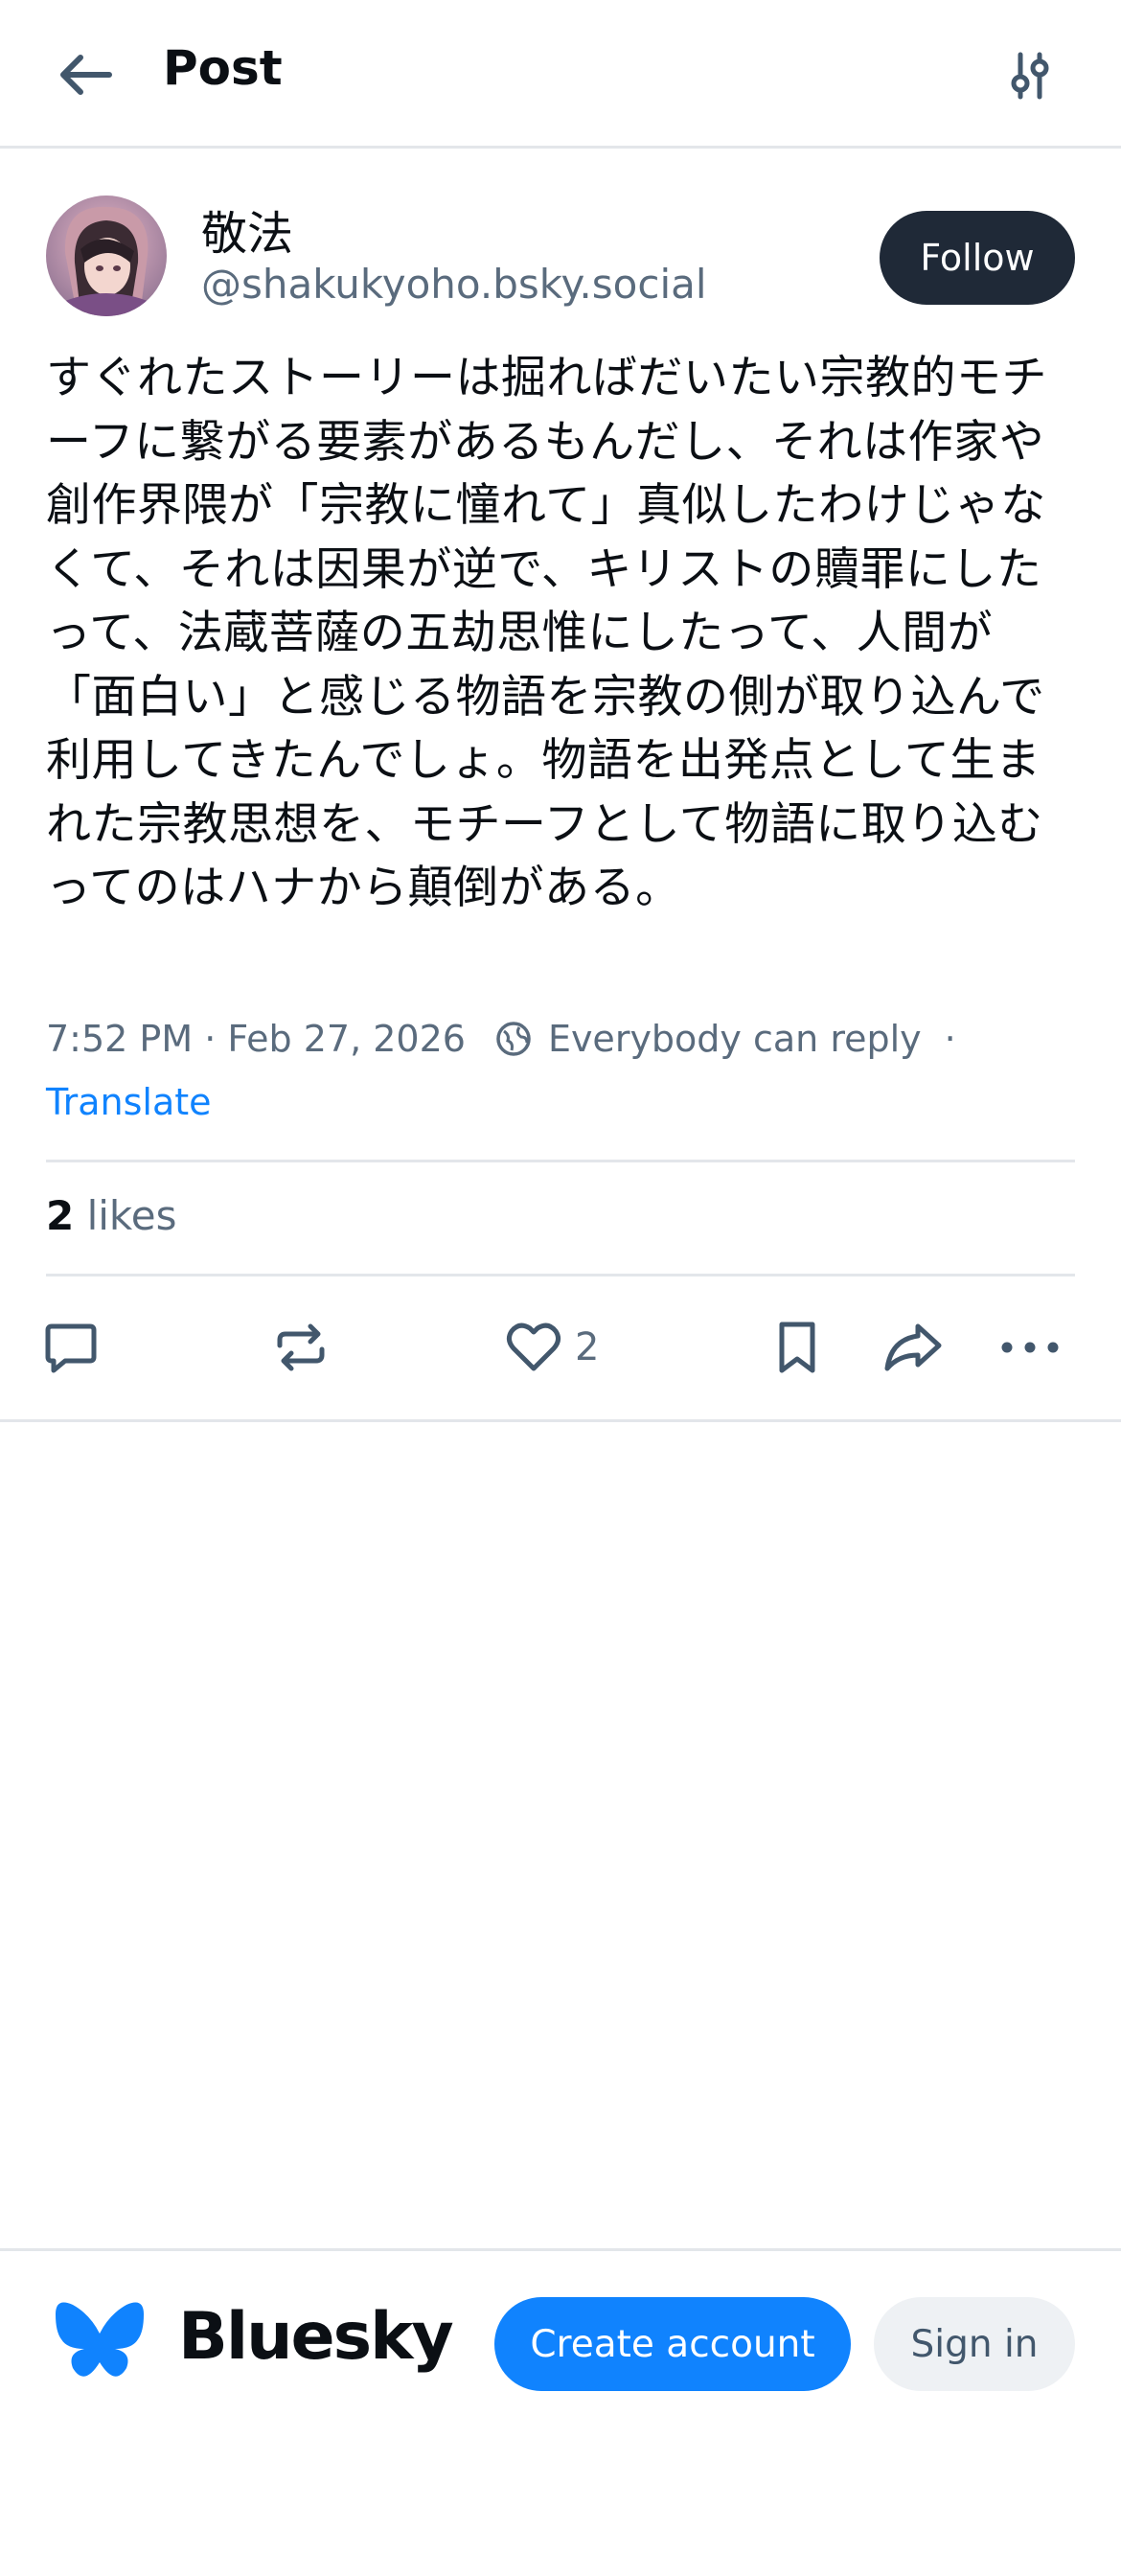 The height and width of the screenshot is (2576, 1121). I want to click on likes-summary: 2 likes, so click(111, 1215).